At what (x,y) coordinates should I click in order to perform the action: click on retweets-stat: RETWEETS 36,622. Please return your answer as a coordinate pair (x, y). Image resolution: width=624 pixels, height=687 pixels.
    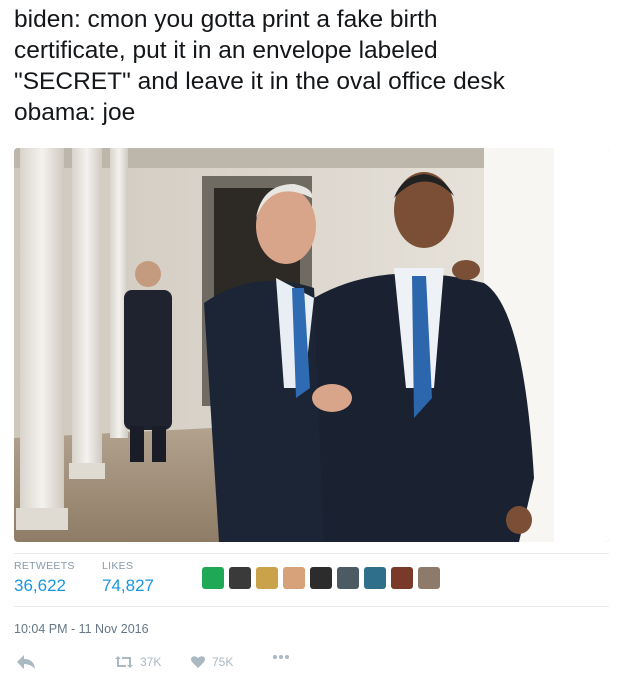
    Looking at the image, I should click on (44, 578).